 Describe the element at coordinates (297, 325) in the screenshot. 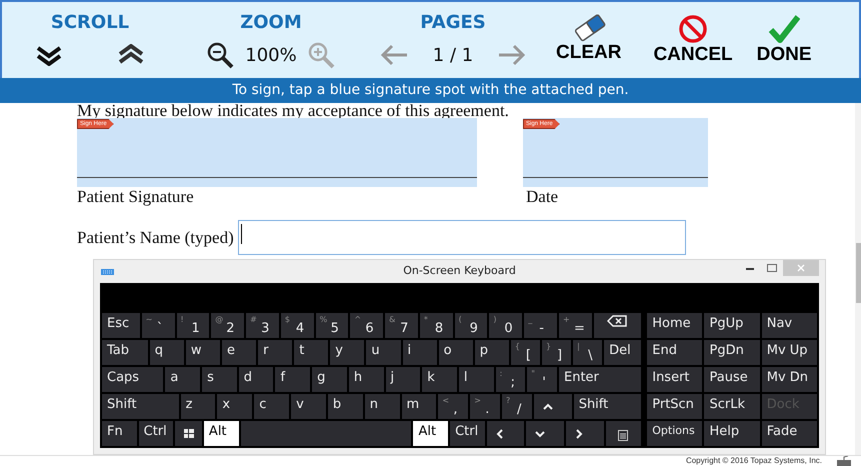

I see `keyboard-key: $ 4` at that location.